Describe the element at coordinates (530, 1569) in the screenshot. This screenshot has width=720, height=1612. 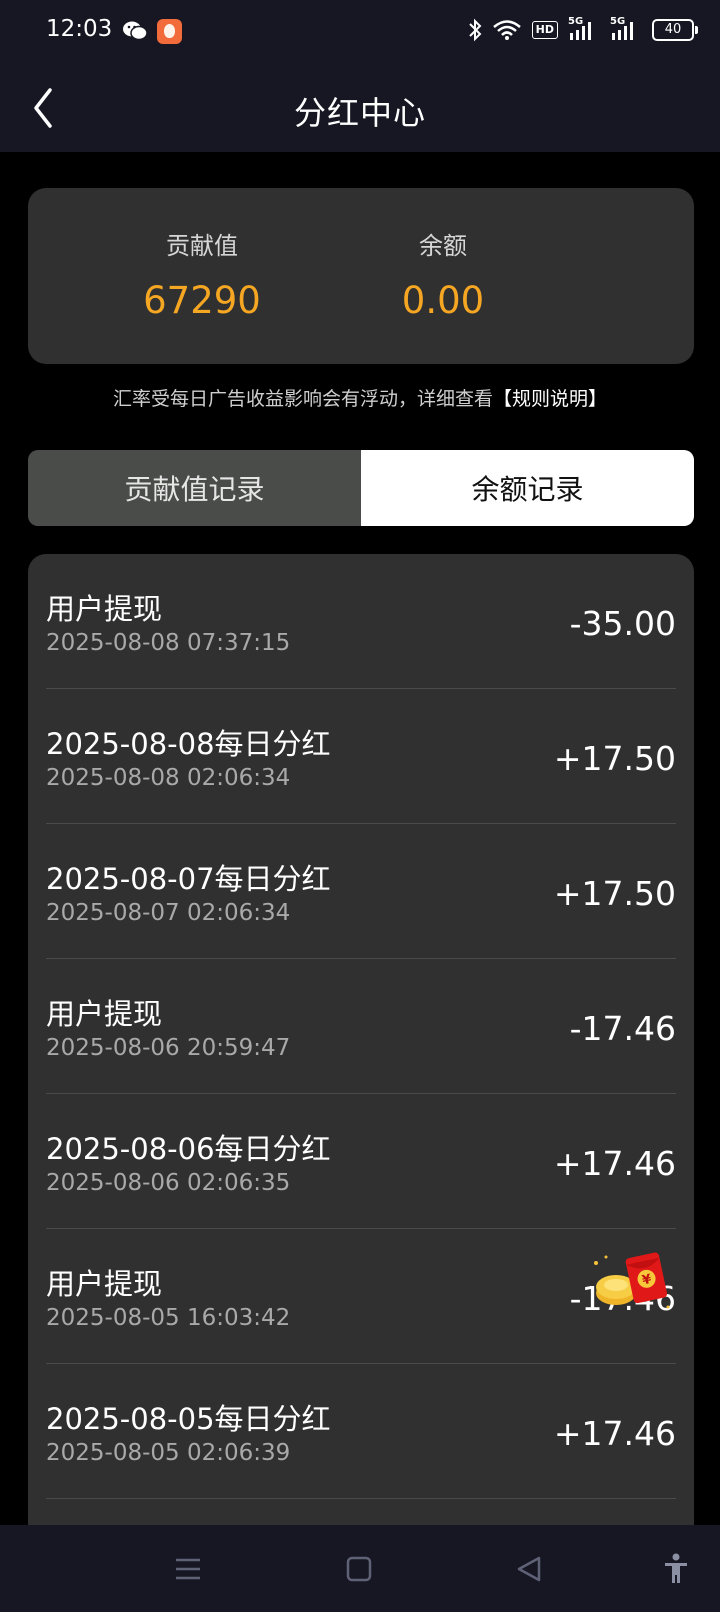
I see `triangle-back-icon` at that location.